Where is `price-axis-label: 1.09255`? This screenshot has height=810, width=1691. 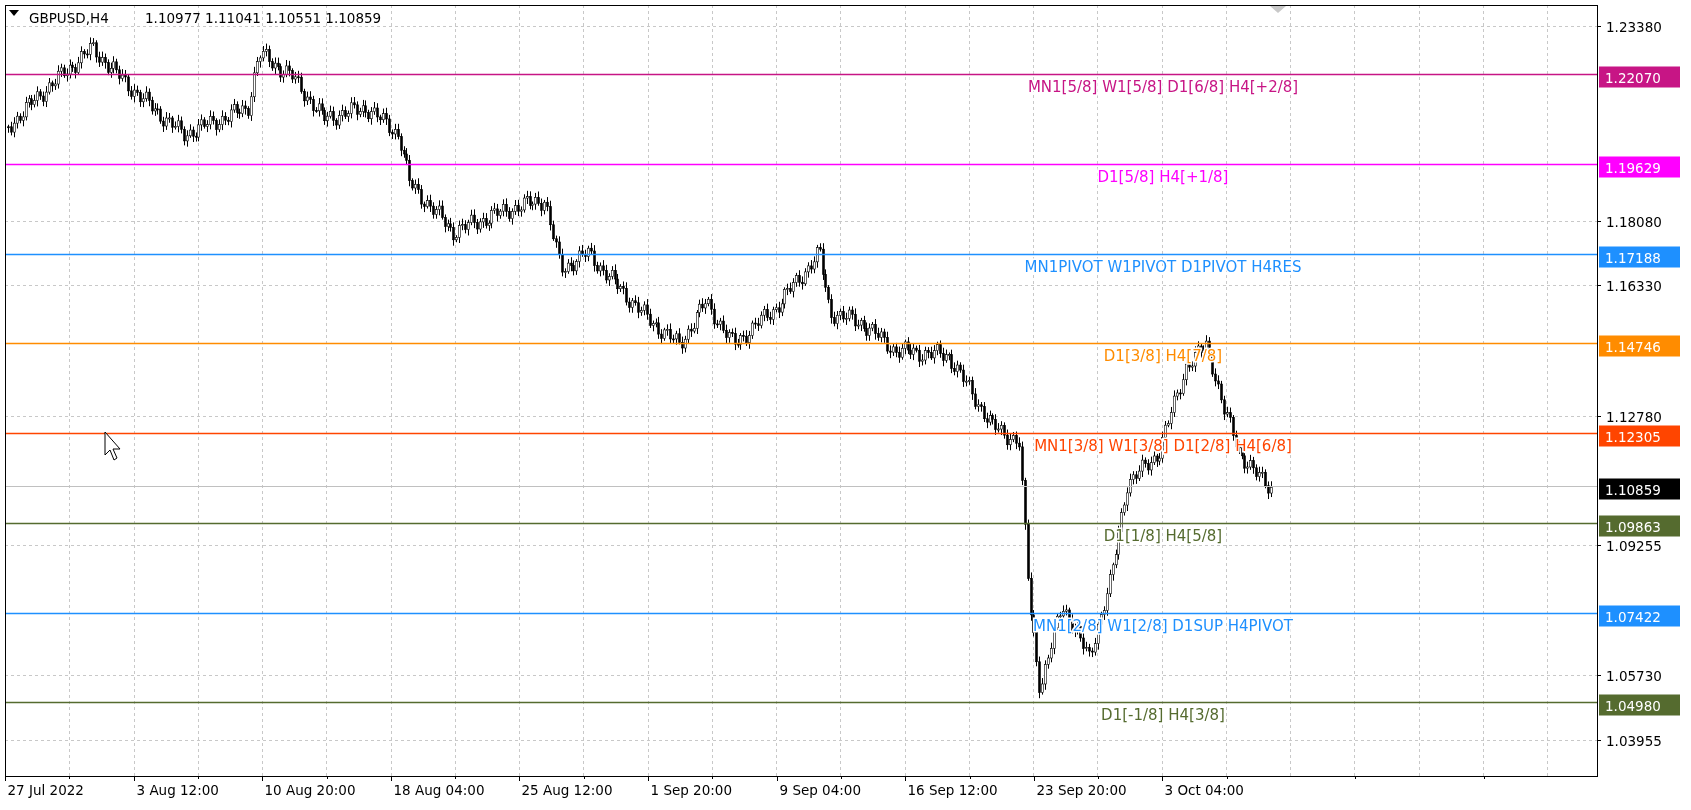 price-axis-label: 1.09255 is located at coordinates (1634, 545).